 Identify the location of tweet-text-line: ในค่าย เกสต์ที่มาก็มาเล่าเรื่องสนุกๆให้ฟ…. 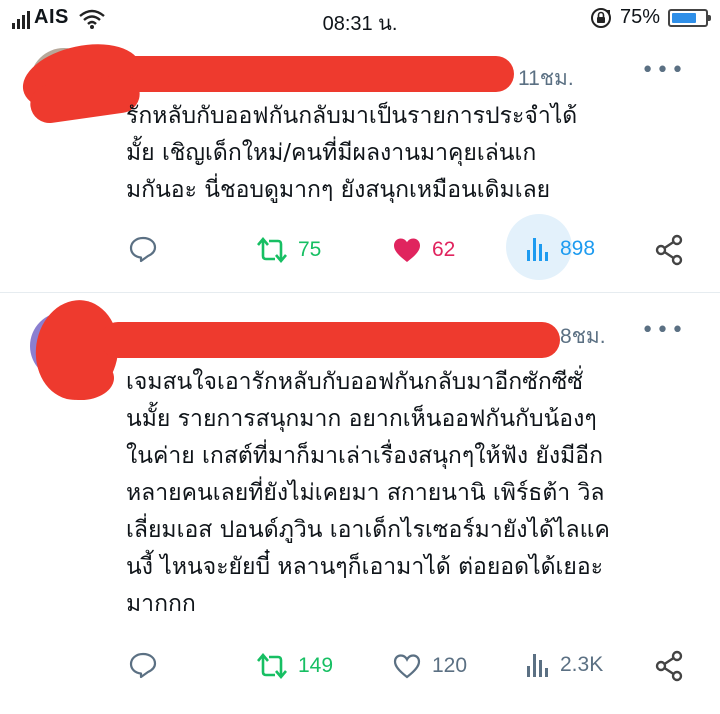
(365, 456).